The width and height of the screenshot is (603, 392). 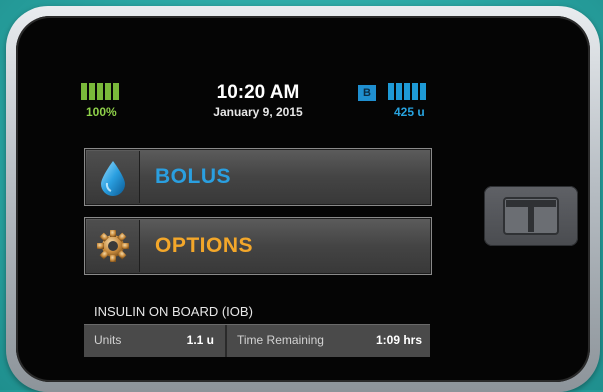 I want to click on iob-time-label: Time Remaining, so click(x=280, y=340).